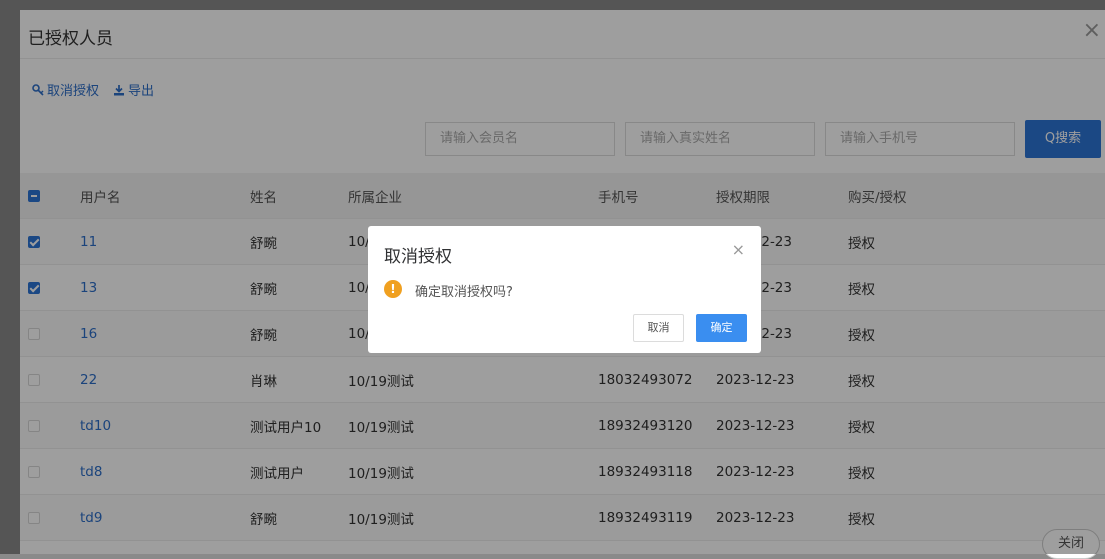  Describe the element at coordinates (564, 289) in the screenshot. I see `confirm-dialog: 取消授权 × ! 确定取消授权吗? 取消 确定` at that location.